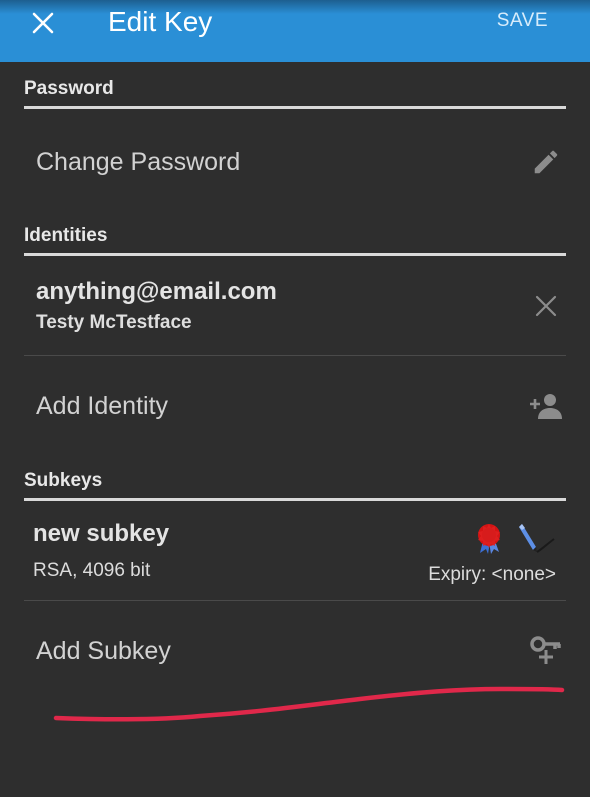 This screenshot has height=797, width=590. Describe the element at coordinates (101, 533) in the screenshot. I see `subkey-name: new subkey` at that location.